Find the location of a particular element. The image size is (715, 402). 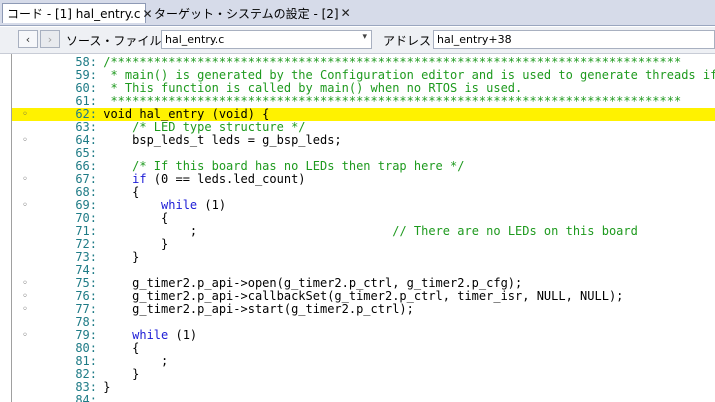

tab-target-system-settings: ターゲット・システムの設定 - [2] ✕ is located at coordinates (250, 13).